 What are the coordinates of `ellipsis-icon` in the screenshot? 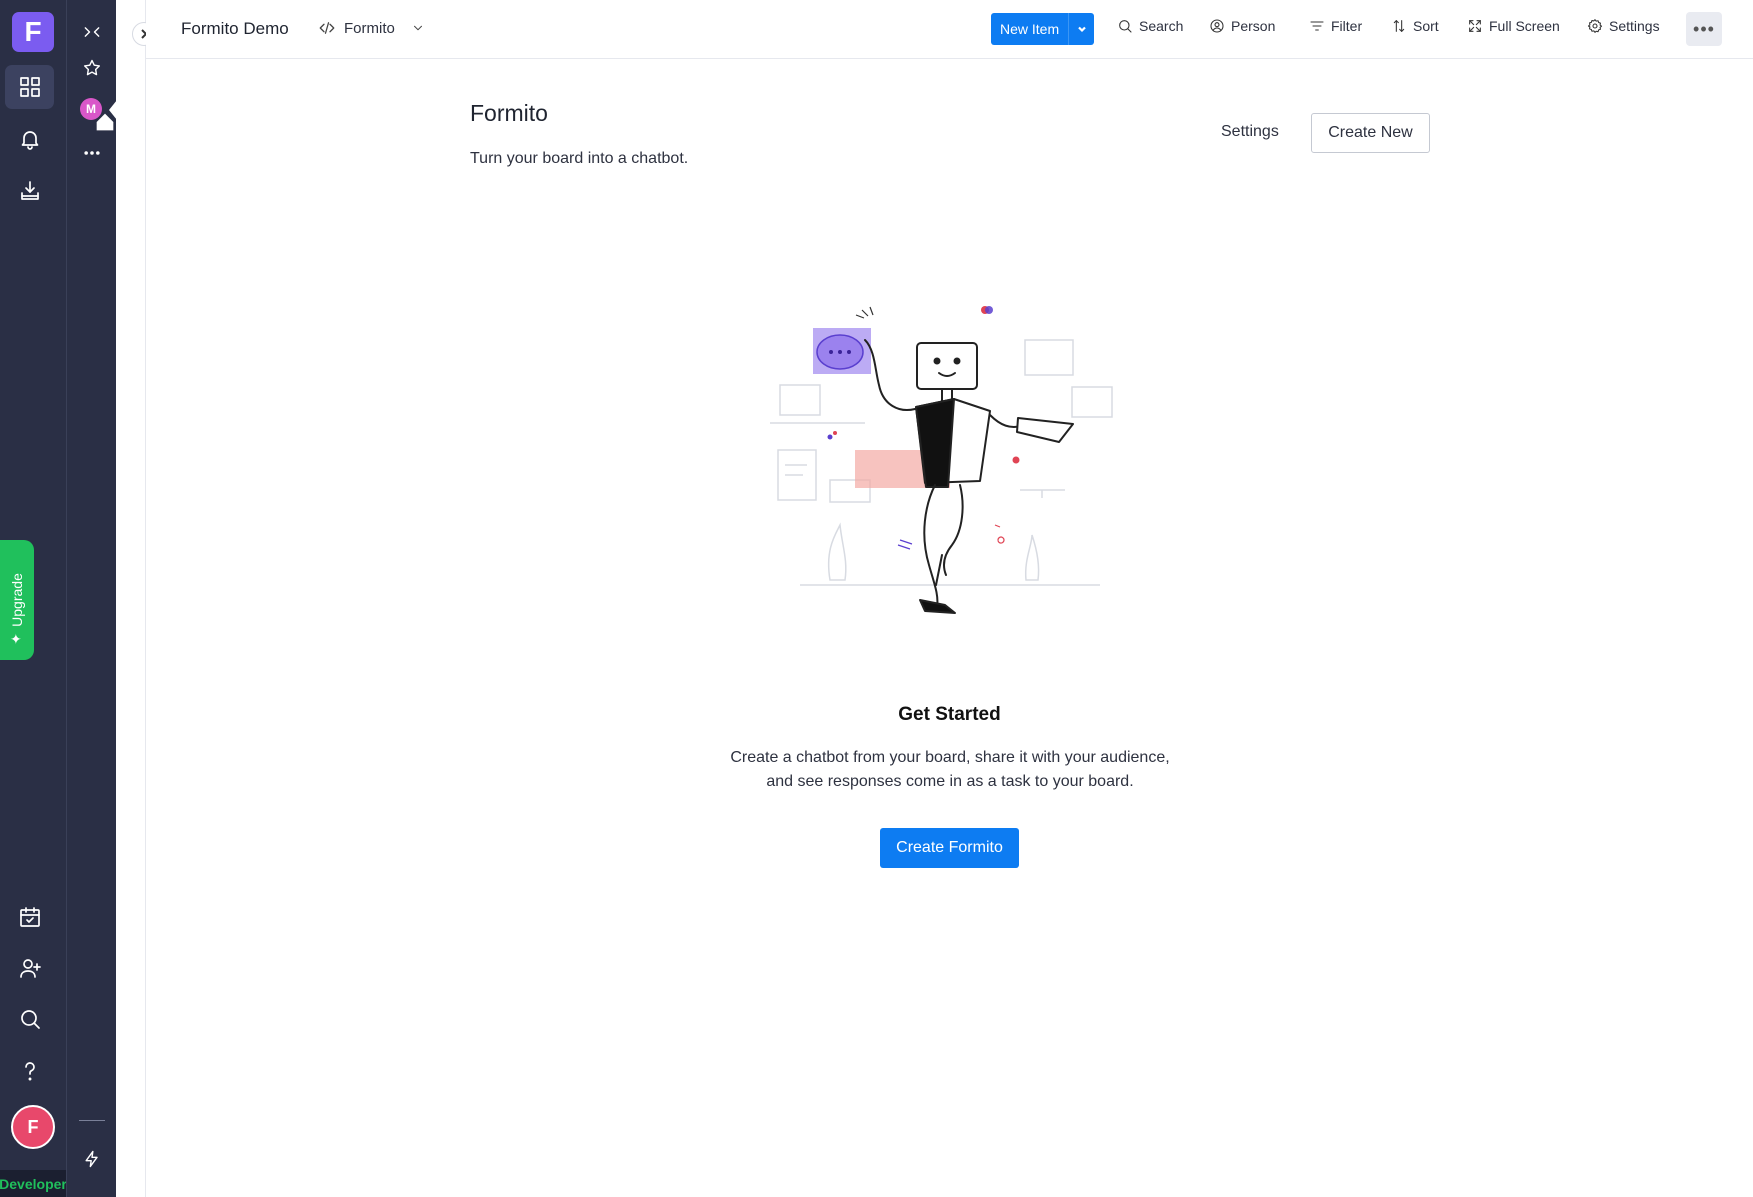 It's located at (92, 153).